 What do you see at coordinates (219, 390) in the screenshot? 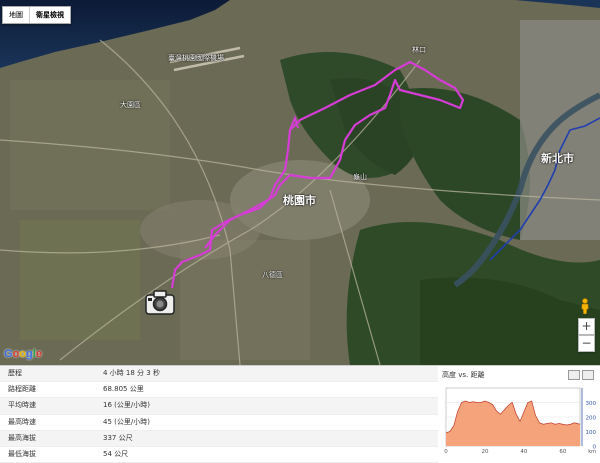
I see `stat-row-distance: 路程距離 68.805 公里` at bounding box center [219, 390].